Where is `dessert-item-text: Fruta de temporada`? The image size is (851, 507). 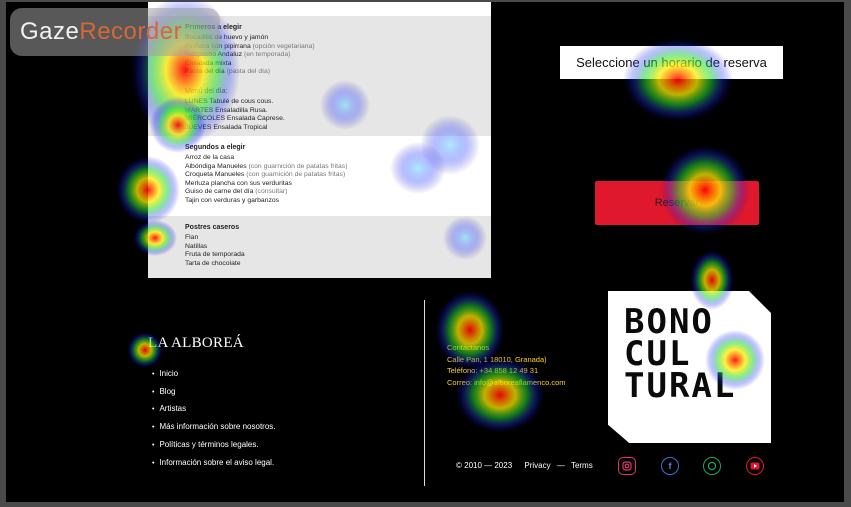
dessert-item-text: Fruta de temporada is located at coordinates (215, 255).